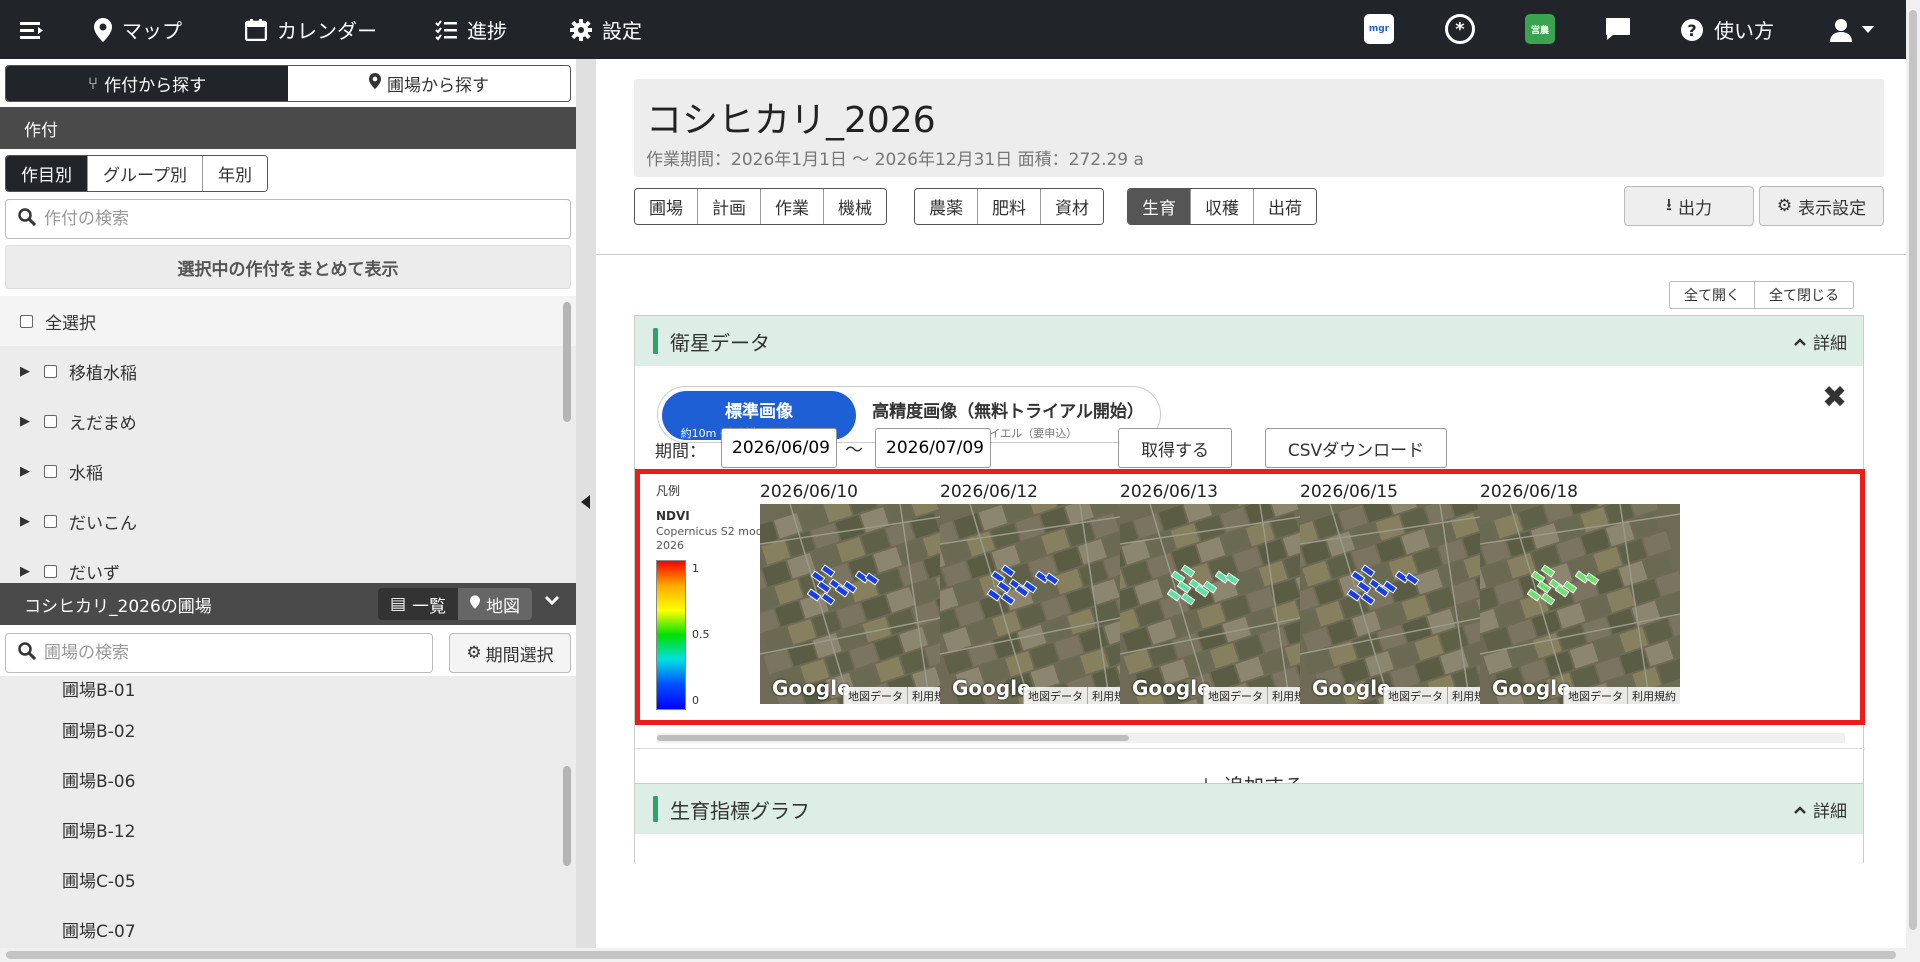  What do you see at coordinates (288, 471) in the screenshot?
I see `list-item: ▶ 水稲` at bounding box center [288, 471].